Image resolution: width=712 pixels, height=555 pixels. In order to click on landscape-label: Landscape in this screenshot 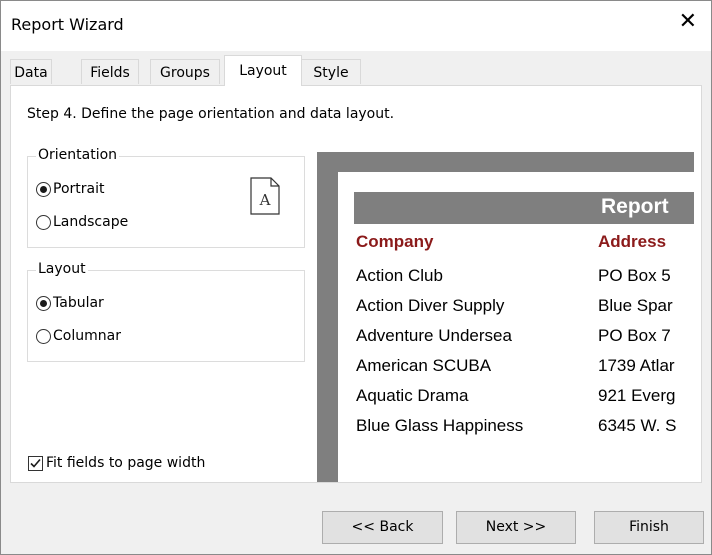, I will do `click(91, 222)`.